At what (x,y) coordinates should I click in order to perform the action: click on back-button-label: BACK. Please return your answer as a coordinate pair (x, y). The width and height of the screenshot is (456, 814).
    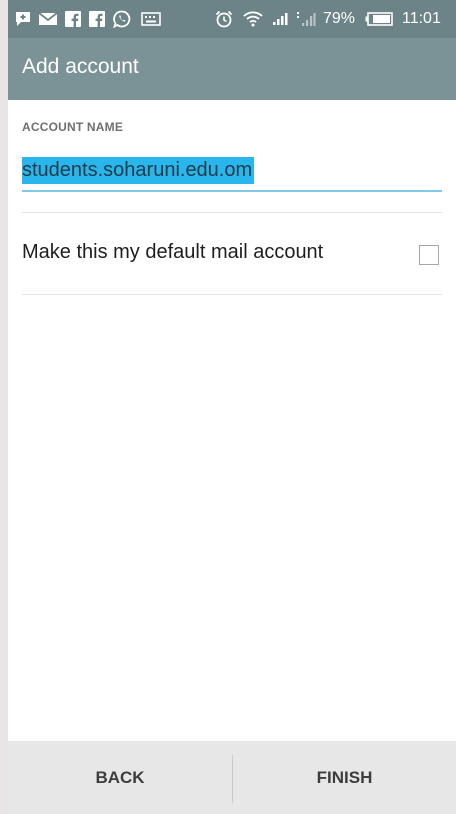
    Looking at the image, I should click on (120, 777).